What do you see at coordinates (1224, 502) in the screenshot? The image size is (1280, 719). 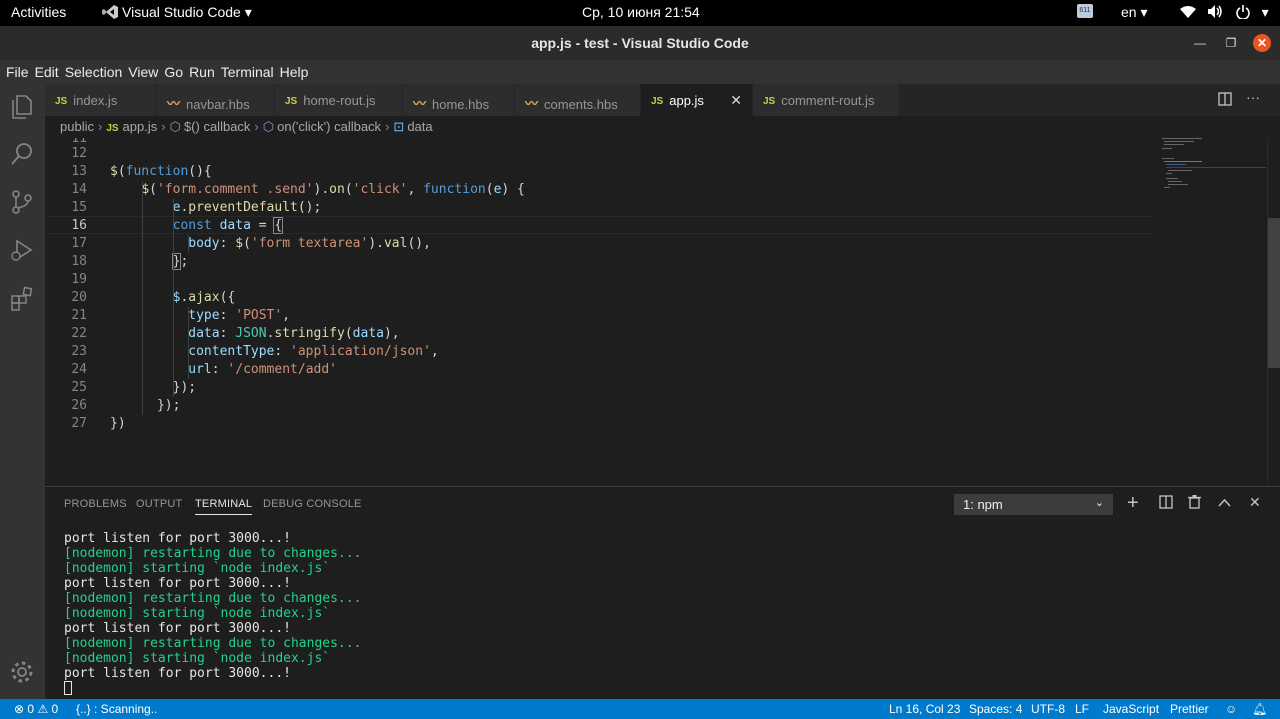 I see `maximize-panel-icon` at bounding box center [1224, 502].